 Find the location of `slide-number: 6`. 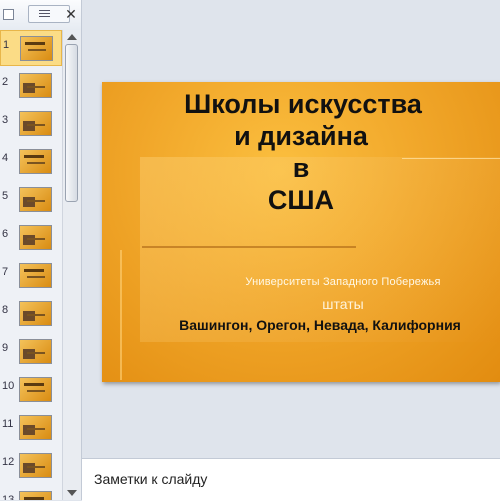

slide-number: 6 is located at coordinates (5, 234).